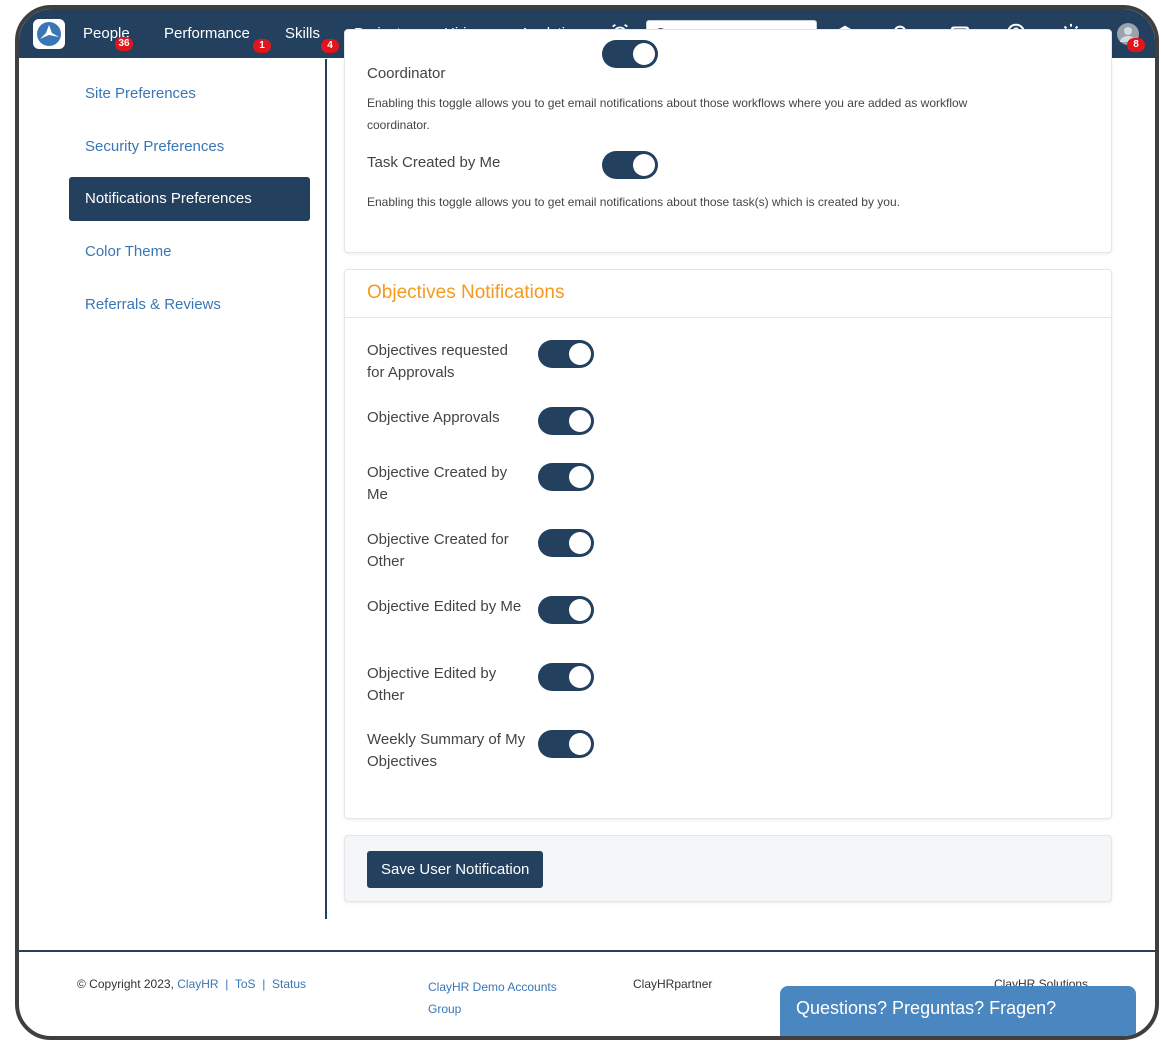 This screenshot has width=1161, height=1044. Describe the element at coordinates (466, 292) in the screenshot. I see `objectives-title: Objectives Notifications` at that location.